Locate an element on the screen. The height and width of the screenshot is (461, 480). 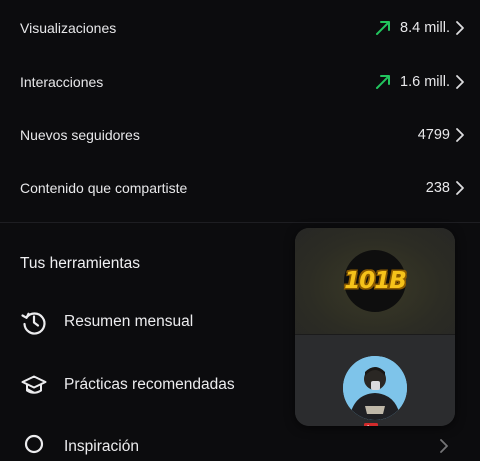
stat-value-group: 1.6 mill. is located at coordinates (412, 82).